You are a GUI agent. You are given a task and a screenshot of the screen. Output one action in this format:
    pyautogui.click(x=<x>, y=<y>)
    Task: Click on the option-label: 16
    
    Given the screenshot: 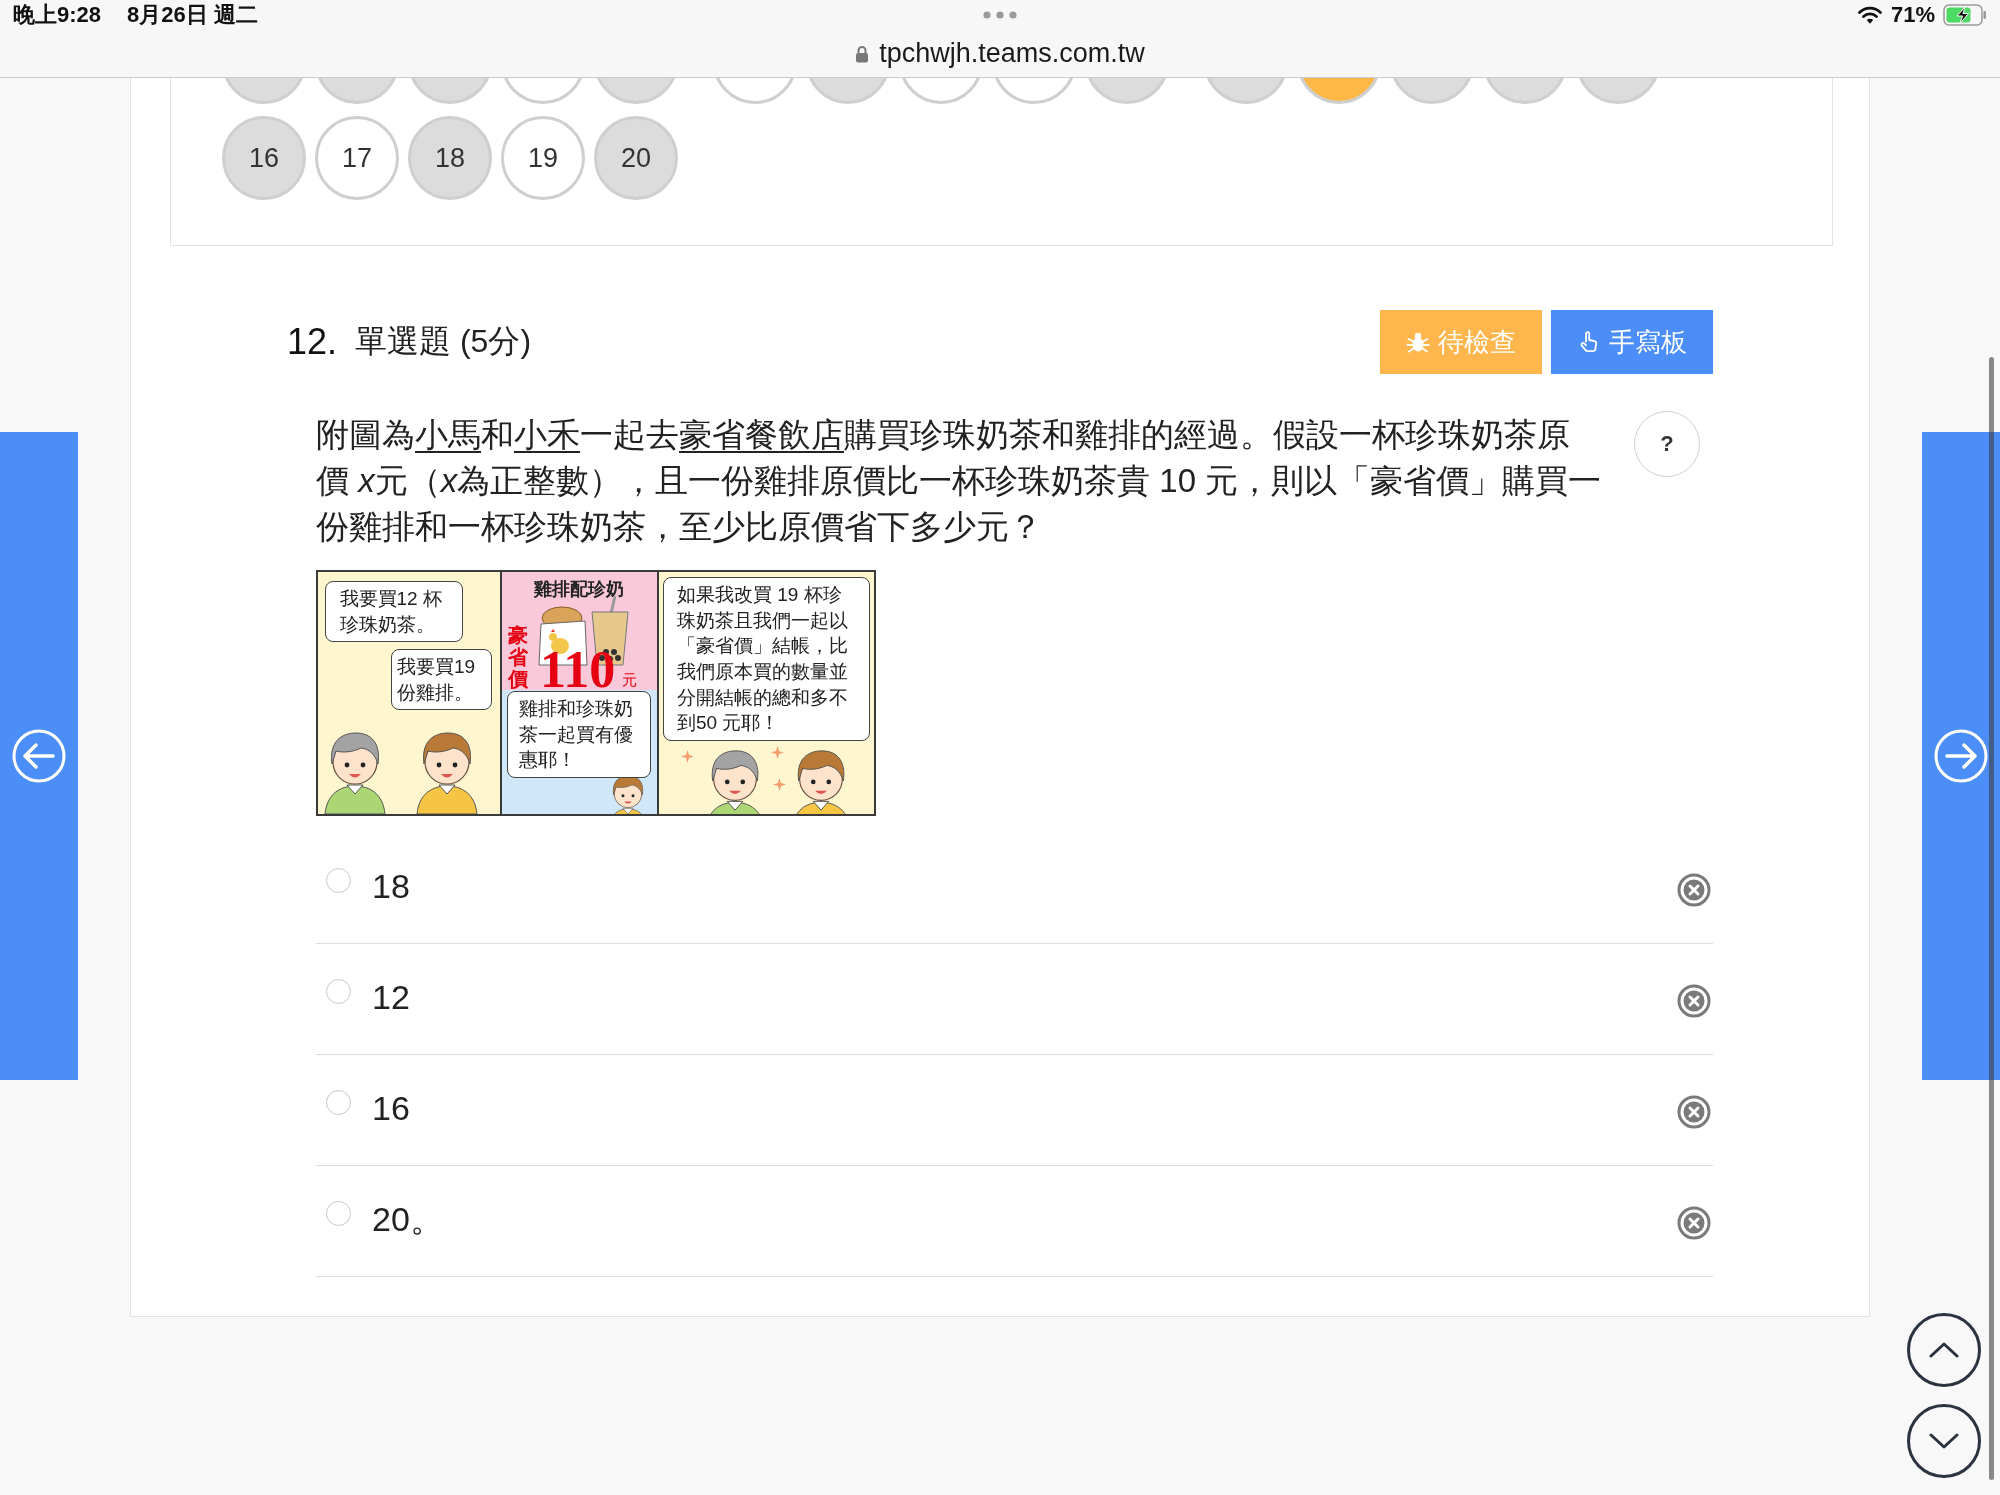 What is the action you would take?
    pyautogui.click(x=391, y=1108)
    